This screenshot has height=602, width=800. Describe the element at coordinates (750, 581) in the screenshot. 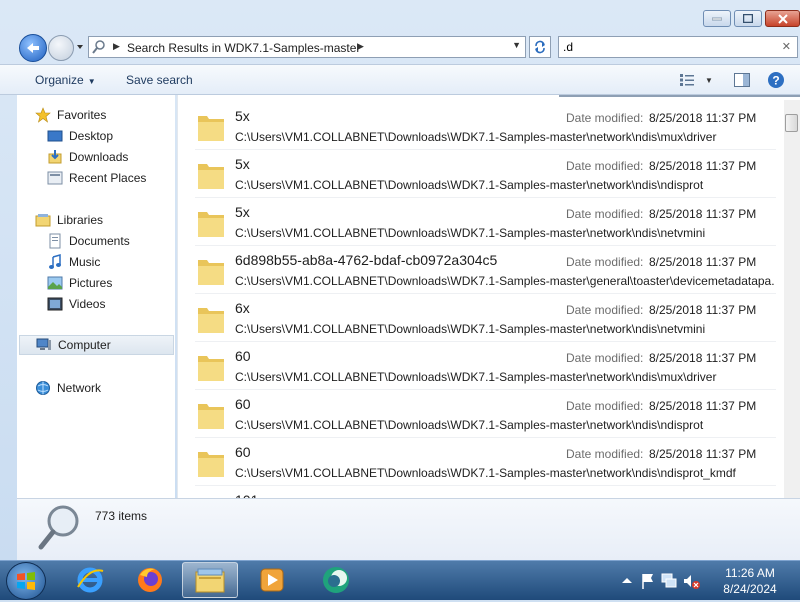

I see `taskbar-clock: 11:26 AM 8/24/2024` at that location.